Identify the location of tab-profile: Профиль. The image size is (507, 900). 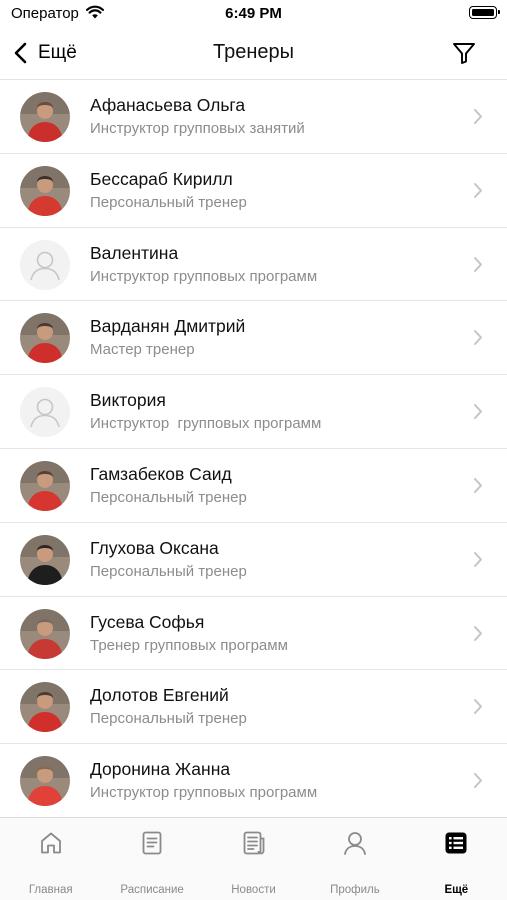
(354, 859).